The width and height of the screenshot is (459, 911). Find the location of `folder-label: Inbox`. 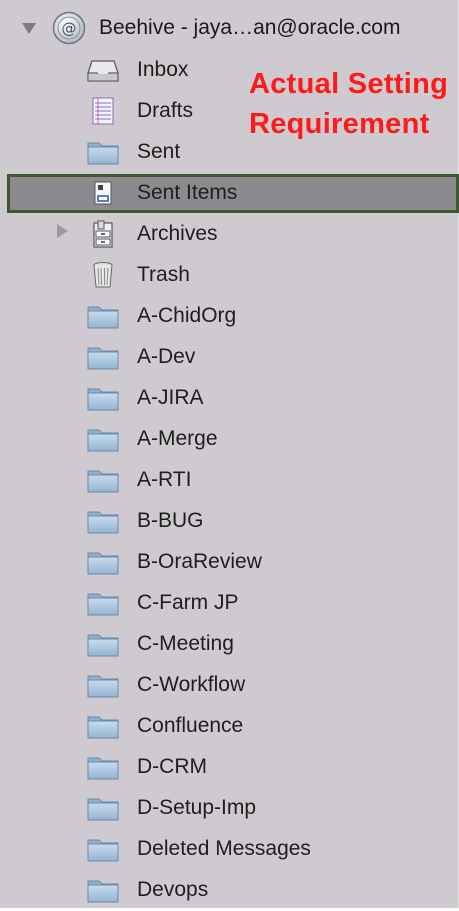

folder-label: Inbox is located at coordinates (163, 69).